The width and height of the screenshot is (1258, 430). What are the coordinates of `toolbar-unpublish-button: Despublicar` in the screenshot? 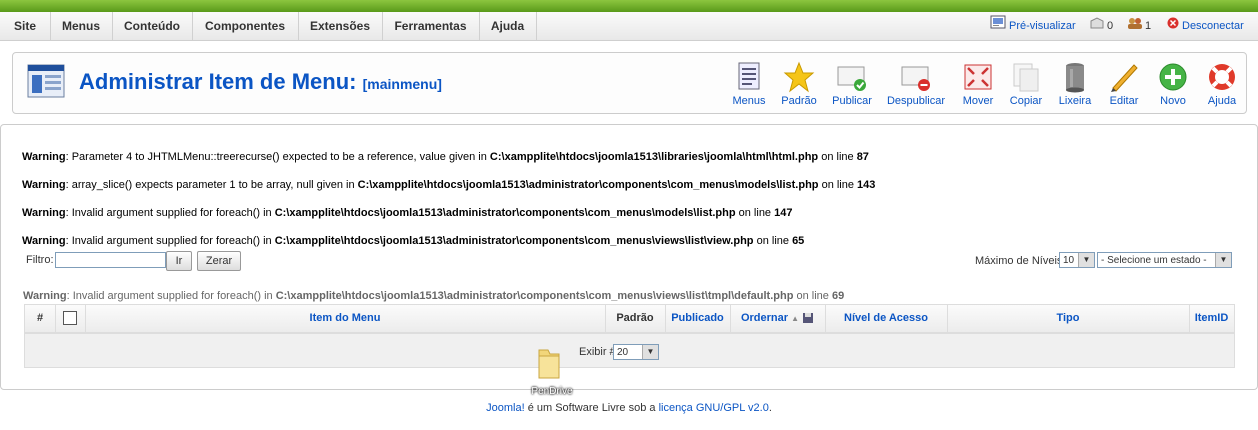 It's located at (916, 85).